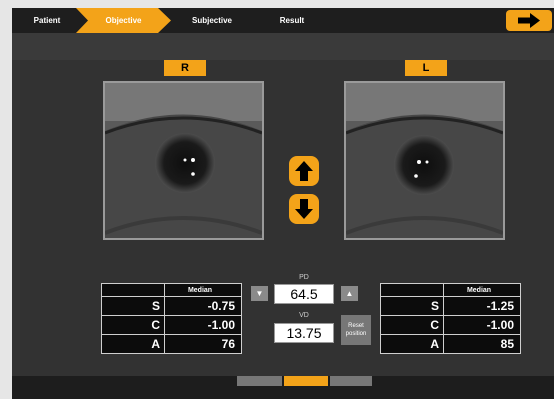  What do you see at coordinates (304, 294) in the screenshot?
I see `pd-value: 64.5` at bounding box center [304, 294].